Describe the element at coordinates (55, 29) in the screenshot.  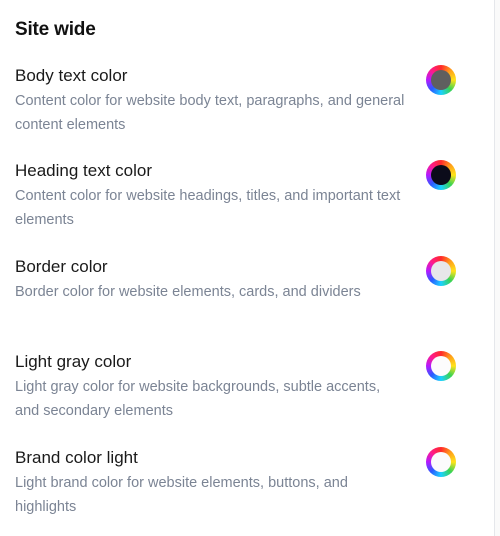
I see `section-title: Site wide` at that location.